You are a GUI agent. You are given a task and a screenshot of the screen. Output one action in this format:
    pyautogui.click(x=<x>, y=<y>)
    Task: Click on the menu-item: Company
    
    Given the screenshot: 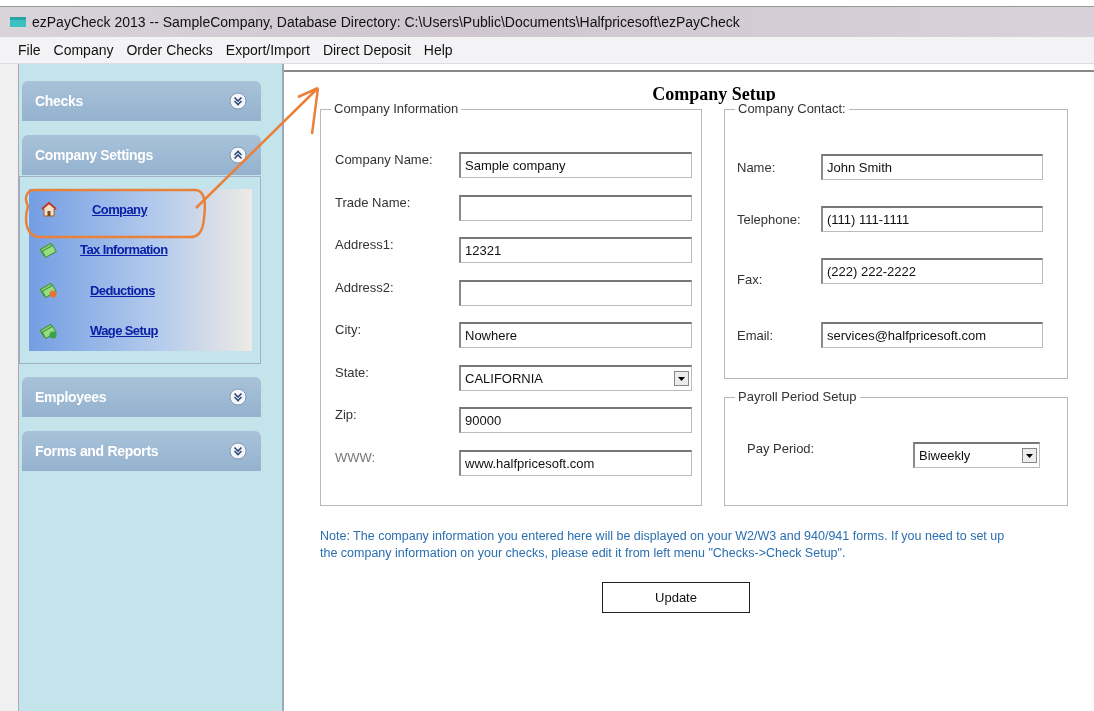 What is the action you would take?
    pyautogui.click(x=83, y=50)
    